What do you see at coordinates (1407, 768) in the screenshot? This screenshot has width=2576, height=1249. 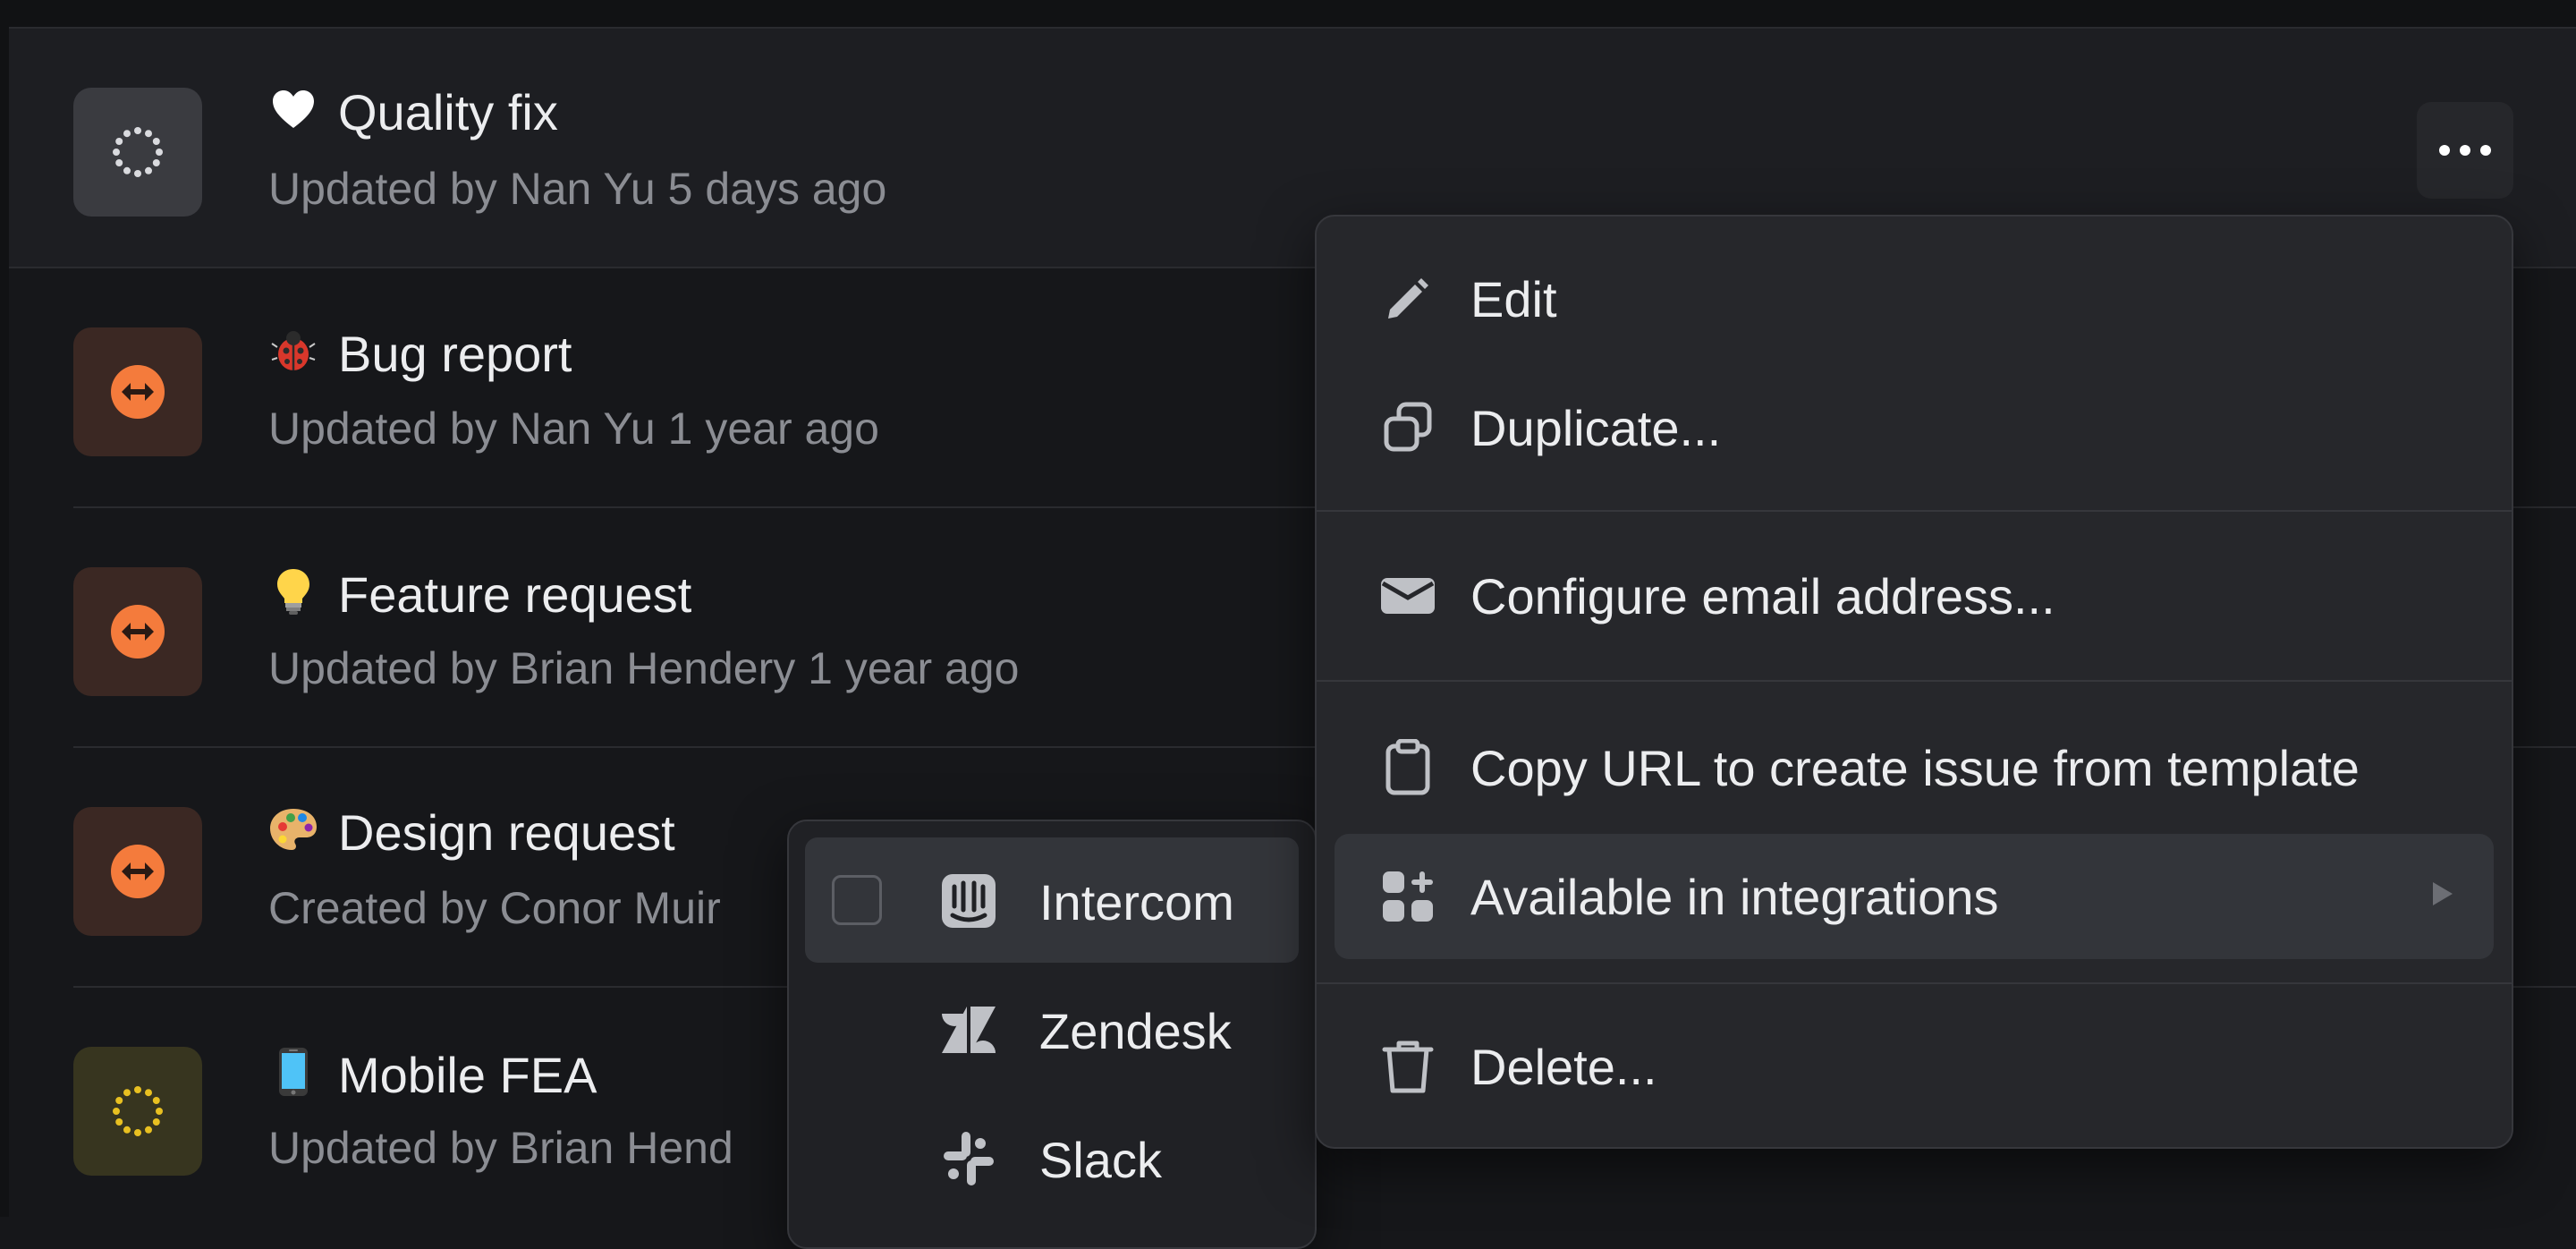 I see `clipboard-icon` at bounding box center [1407, 768].